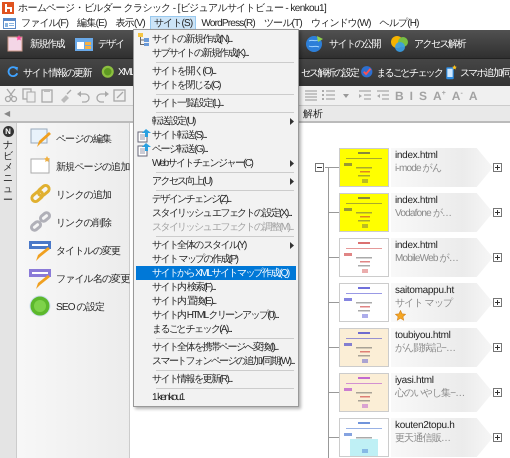  What do you see at coordinates (41, 223) in the screenshot?
I see `broken-chain-icon` at bounding box center [41, 223].